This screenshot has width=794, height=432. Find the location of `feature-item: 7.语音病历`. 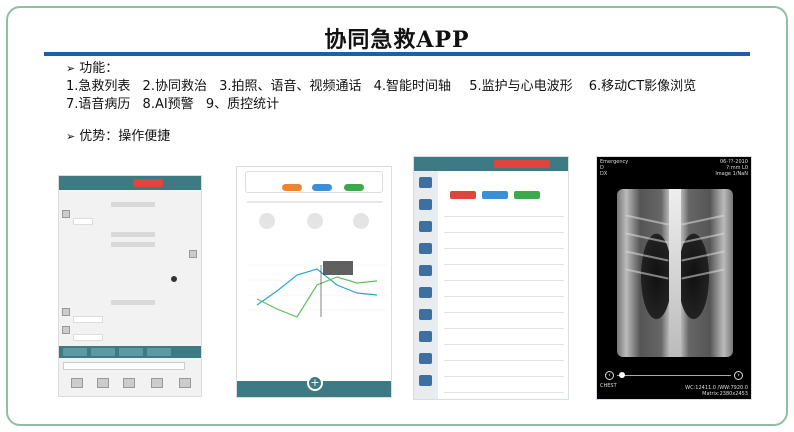

feature-item: 7.语音病历 is located at coordinates (98, 104).